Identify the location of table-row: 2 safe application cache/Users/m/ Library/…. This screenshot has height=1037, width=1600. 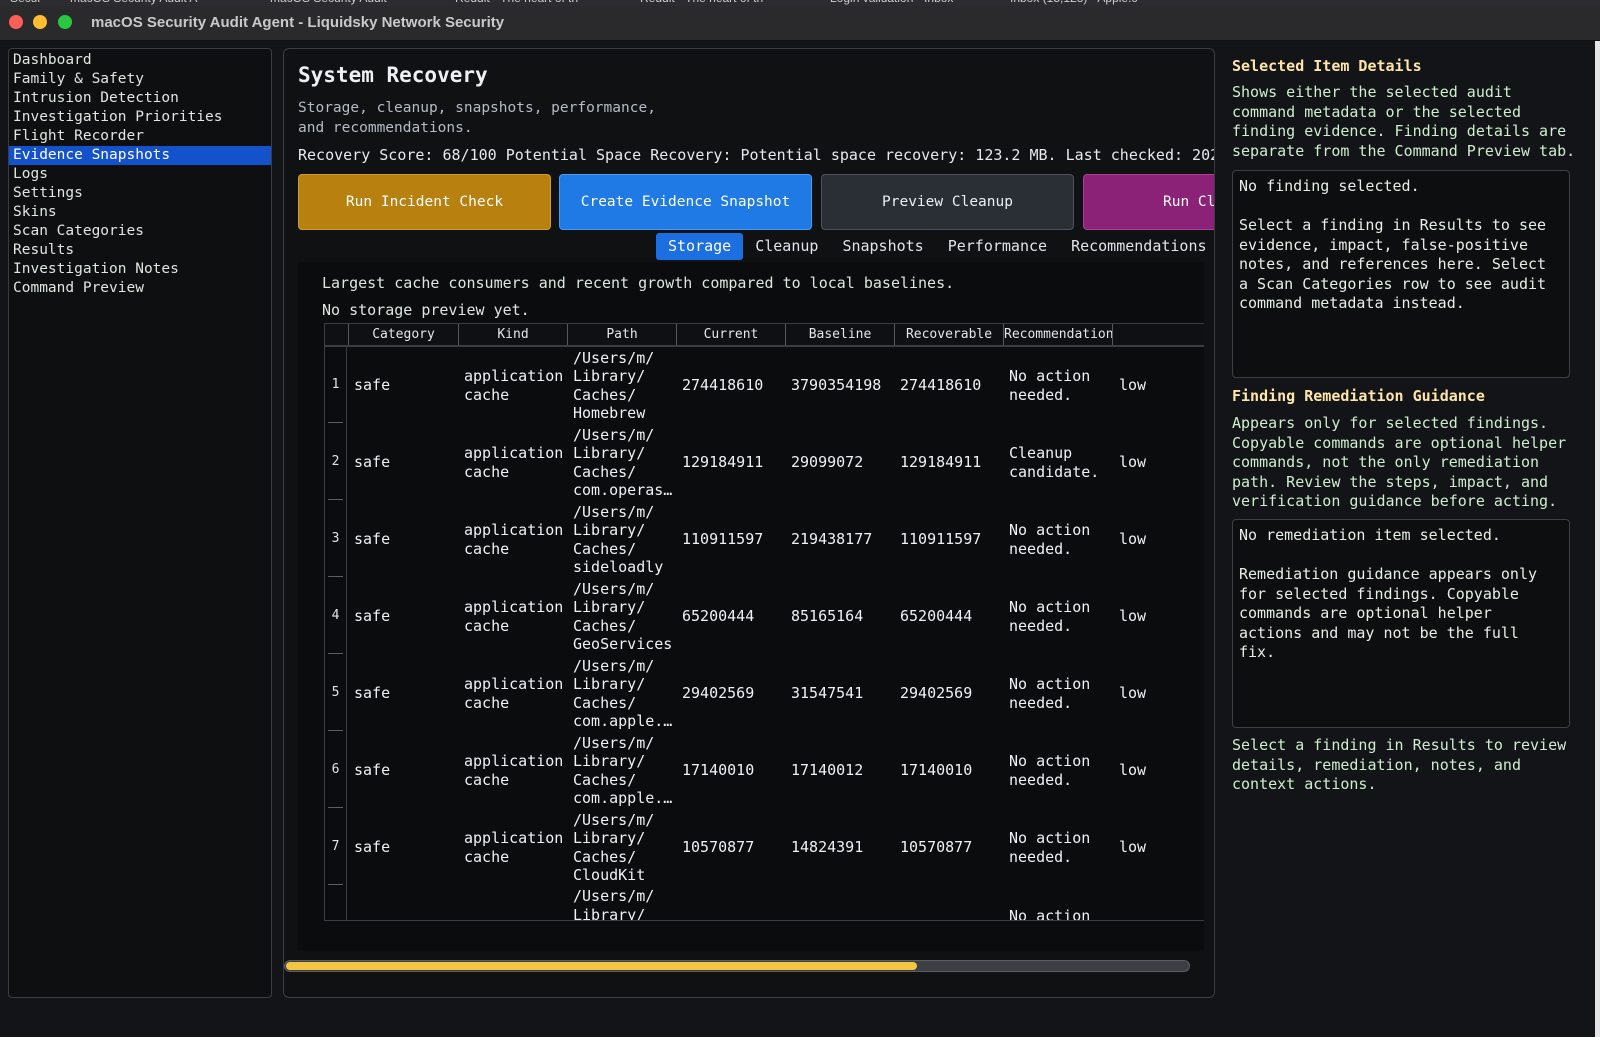
(764, 462).